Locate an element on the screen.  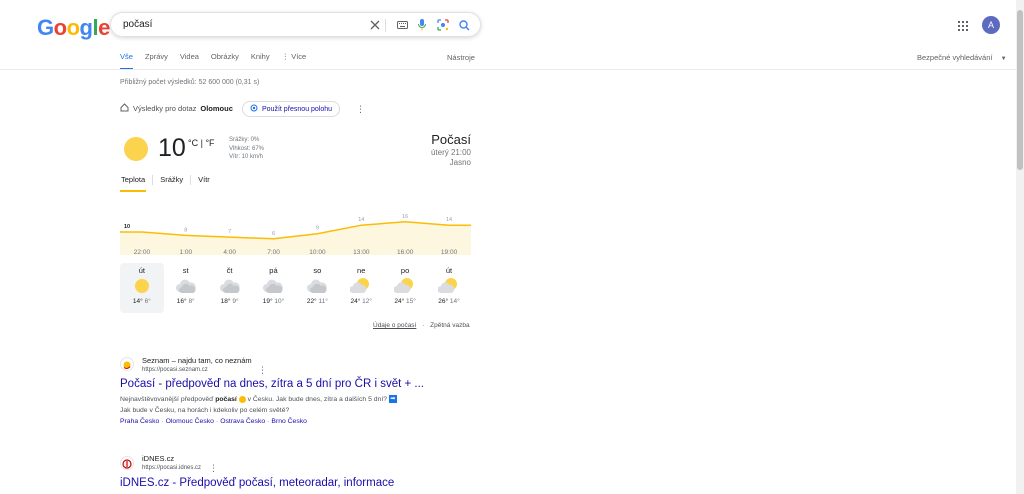
temperature-data-label: 10 is located at coordinates (127, 227).